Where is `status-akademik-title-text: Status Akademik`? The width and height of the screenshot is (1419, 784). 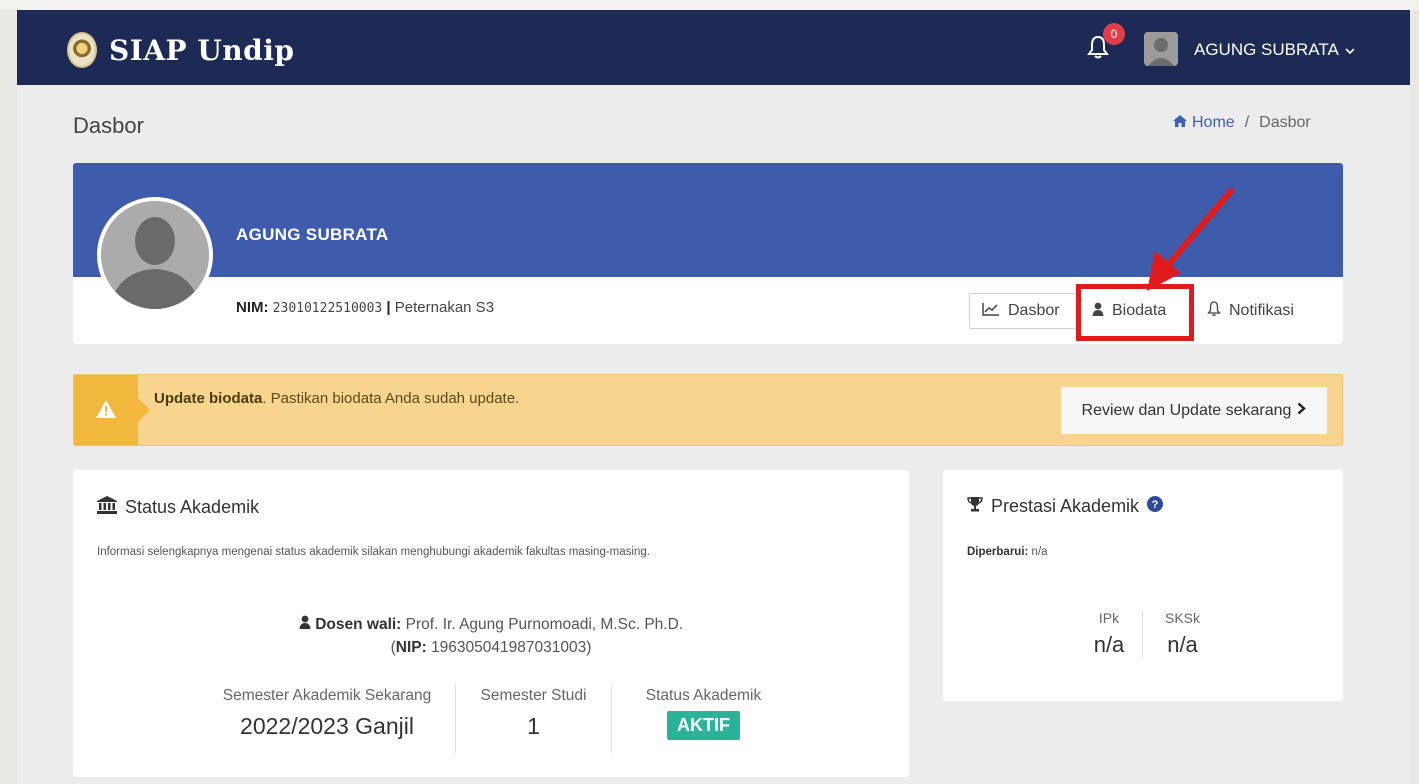 status-akademik-title-text: Status Akademik is located at coordinates (192, 507).